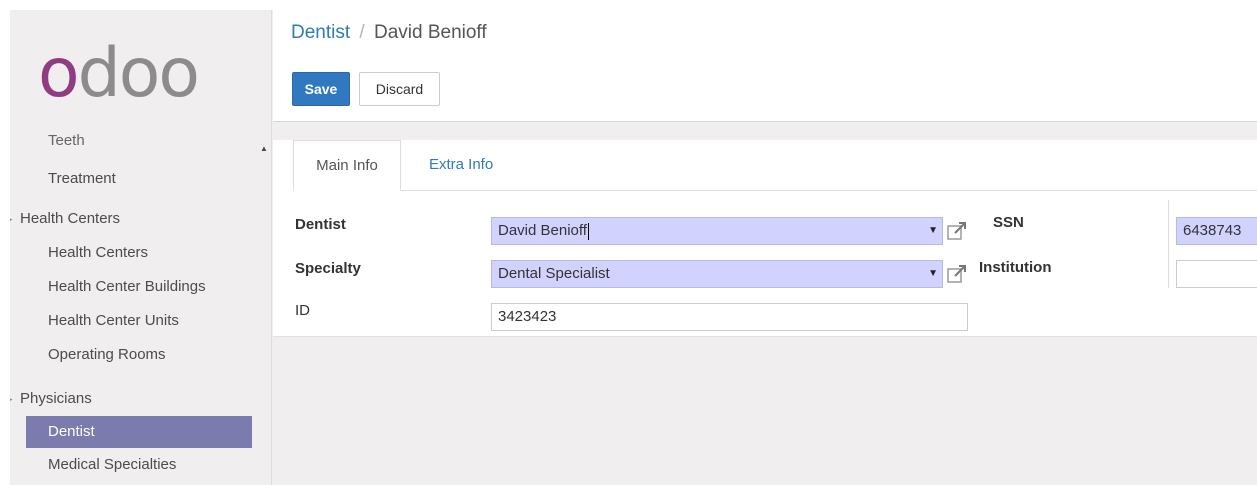 This screenshot has width=1257, height=485. What do you see at coordinates (1168, 244) in the screenshot?
I see `column-divider` at bounding box center [1168, 244].